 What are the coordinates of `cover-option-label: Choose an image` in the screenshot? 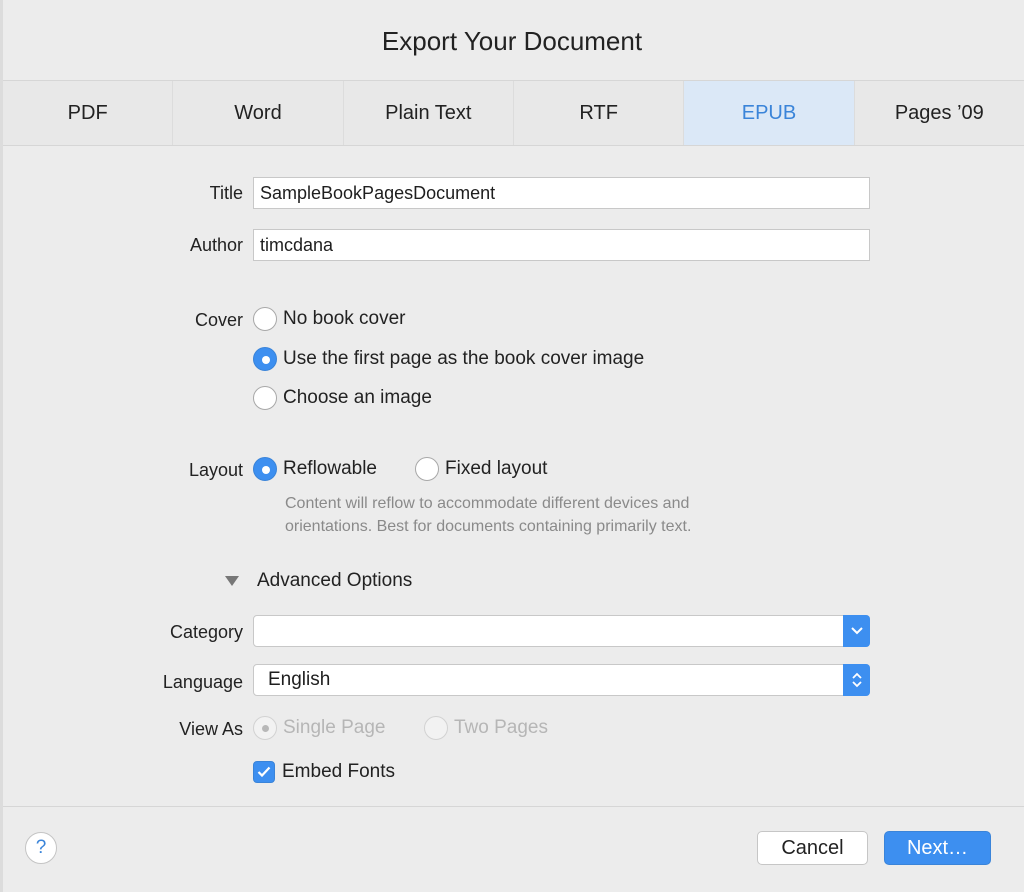 It's located at (357, 397).